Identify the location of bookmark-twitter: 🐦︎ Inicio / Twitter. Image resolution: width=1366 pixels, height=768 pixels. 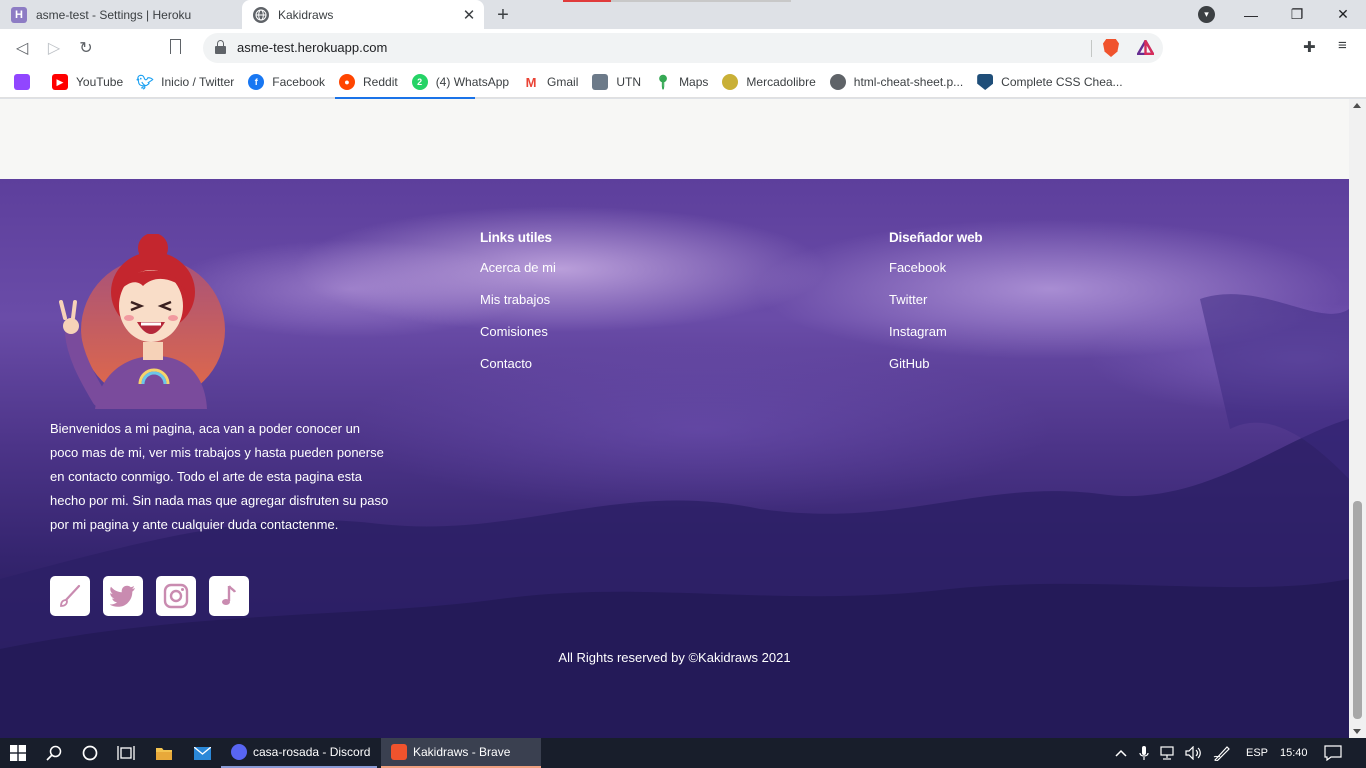
(185, 81).